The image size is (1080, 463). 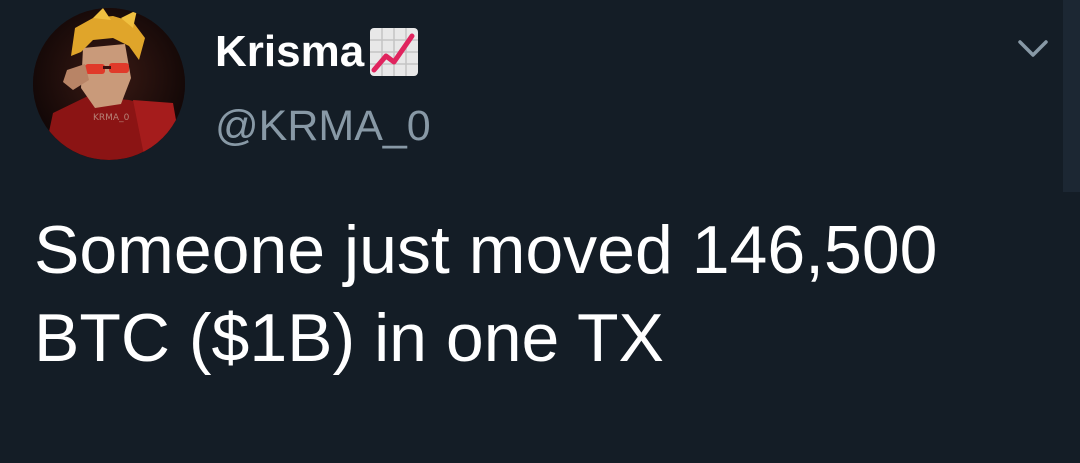 What do you see at coordinates (1033, 49) in the screenshot?
I see `chevron-down-icon` at bounding box center [1033, 49].